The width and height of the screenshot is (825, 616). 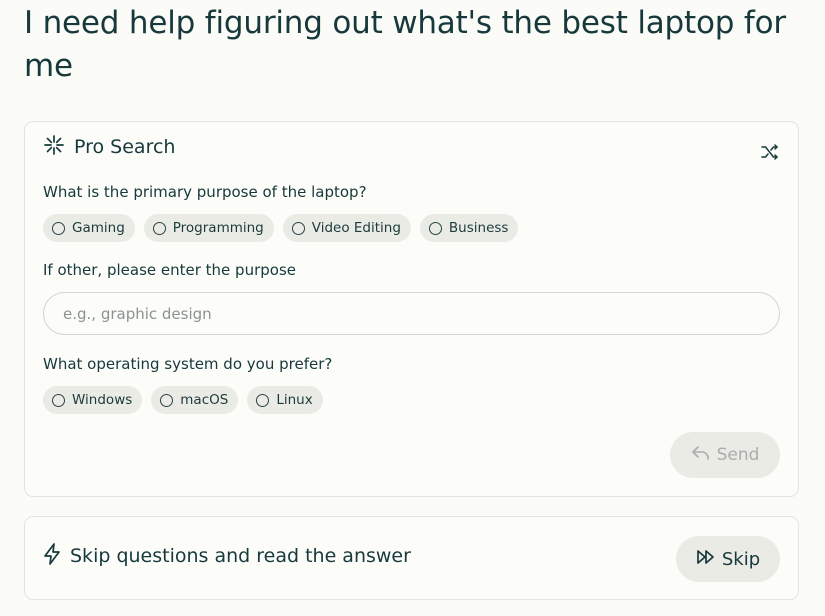 I want to click on option-gaming: Gaming, so click(x=89, y=228).